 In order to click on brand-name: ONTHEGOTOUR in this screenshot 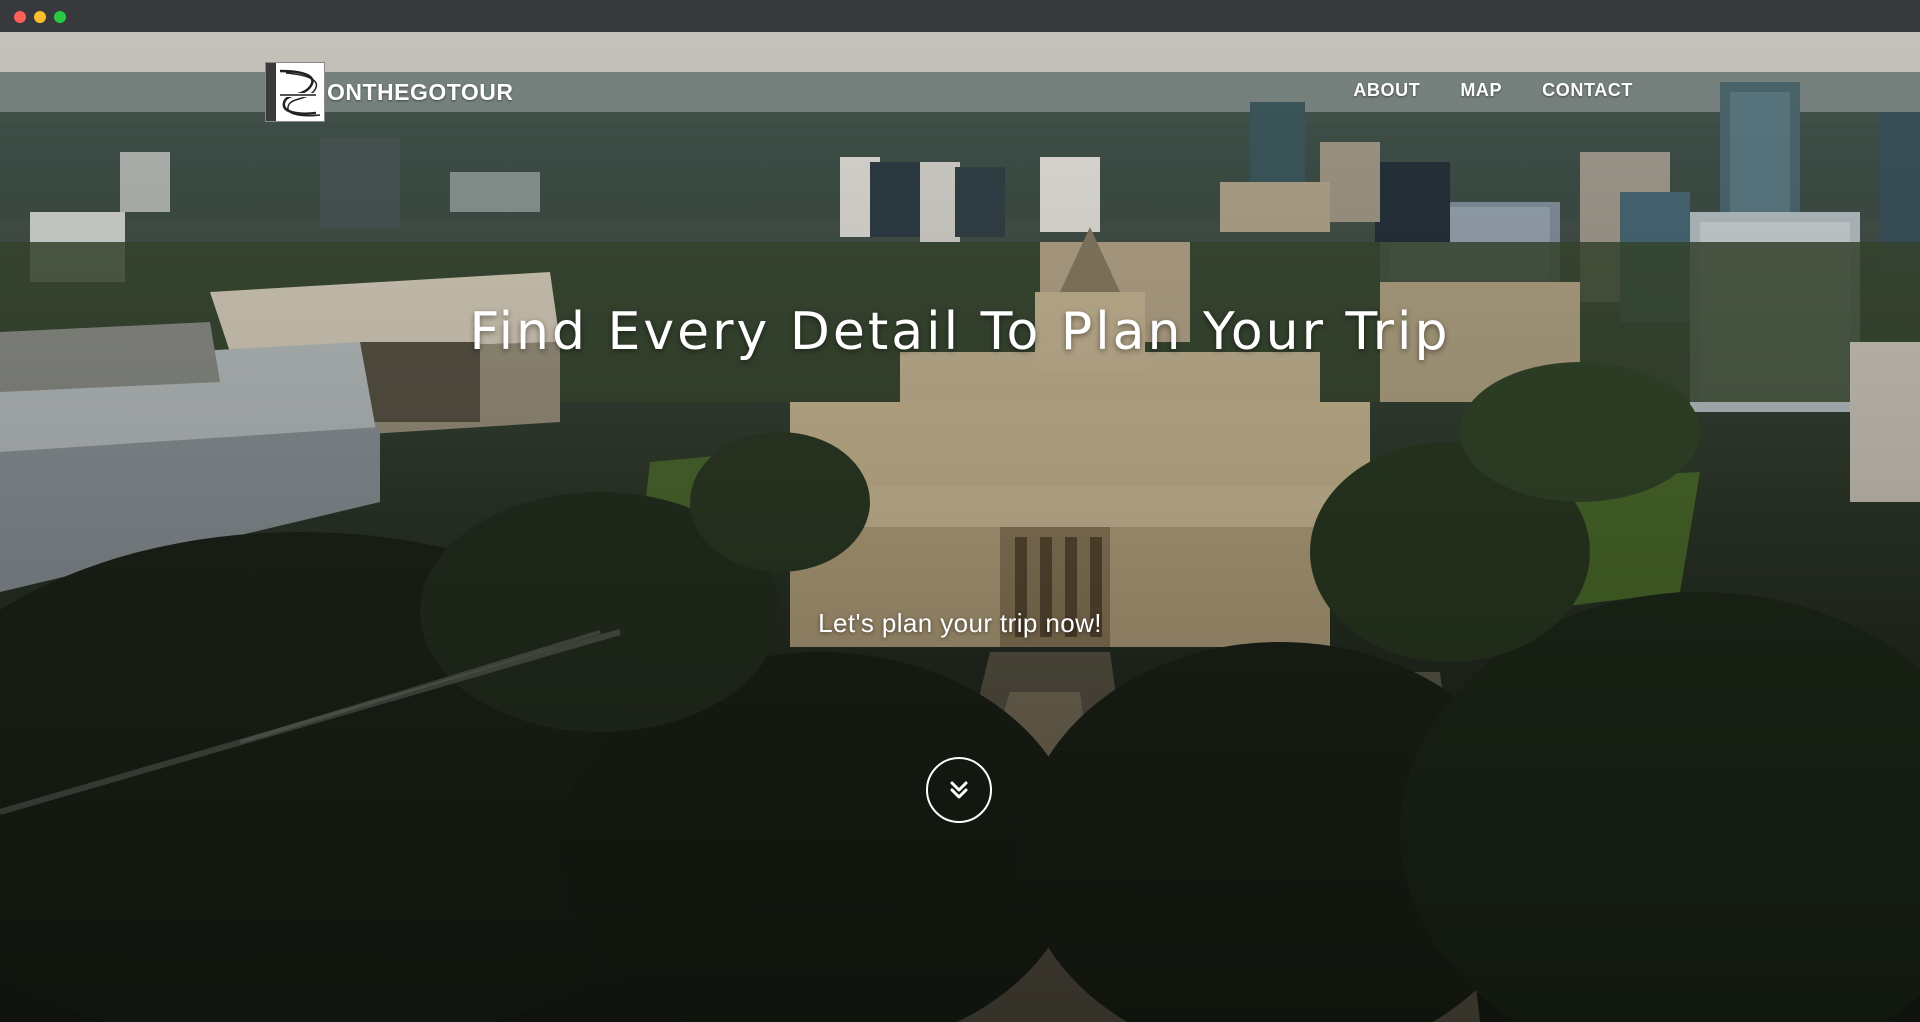, I will do `click(420, 91)`.